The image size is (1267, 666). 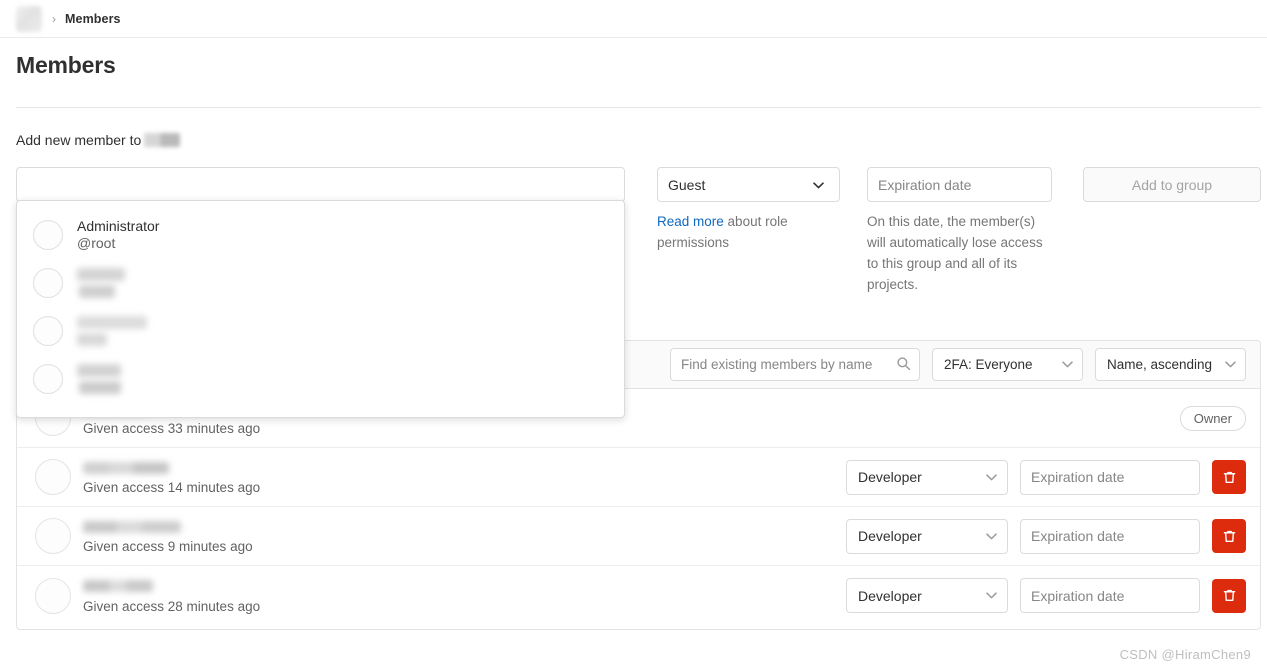 What do you see at coordinates (93, 19) in the screenshot?
I see `breadcrumb-item-members: Members` at bounding box center [93, 19].